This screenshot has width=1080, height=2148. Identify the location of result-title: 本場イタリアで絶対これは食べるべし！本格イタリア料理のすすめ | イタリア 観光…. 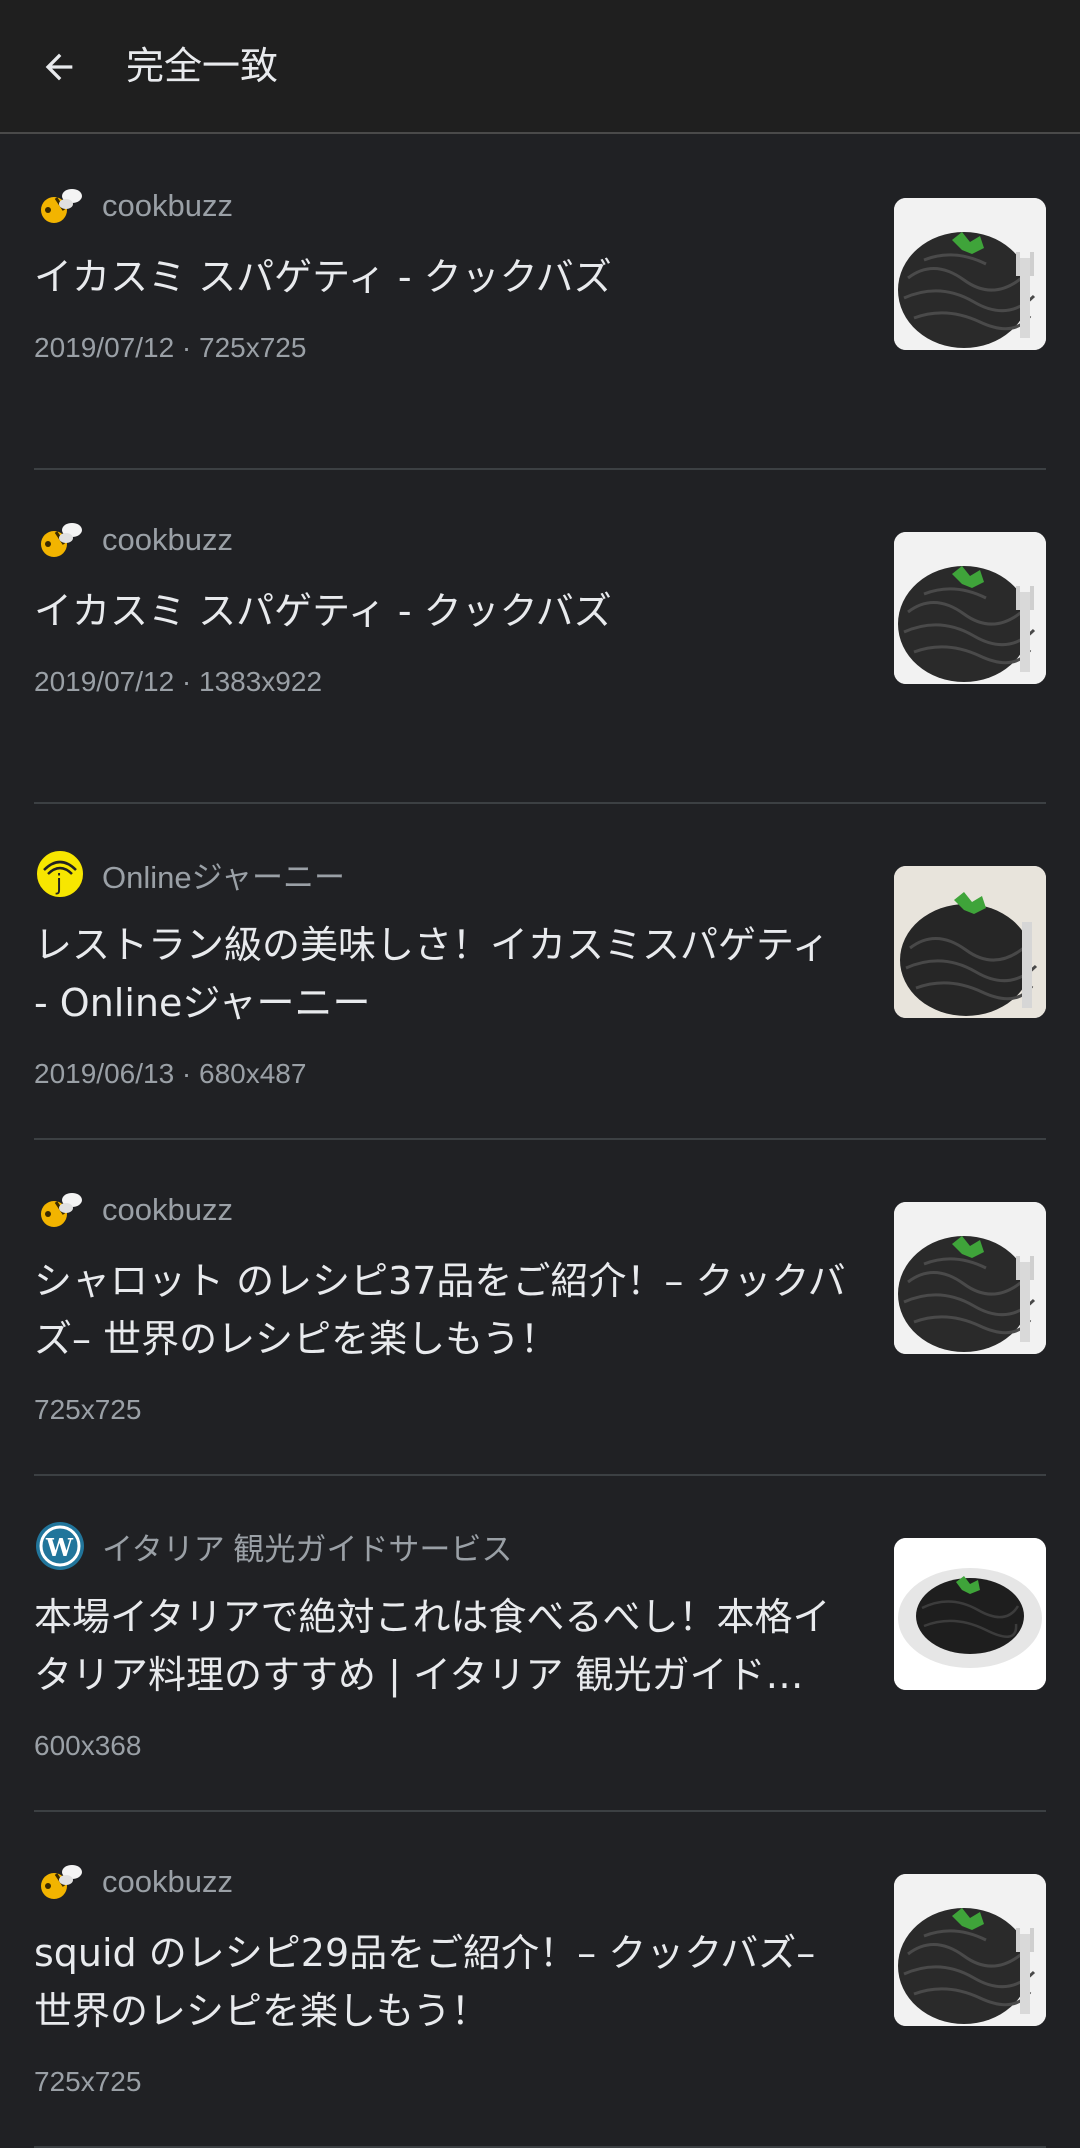
(444, 1646).